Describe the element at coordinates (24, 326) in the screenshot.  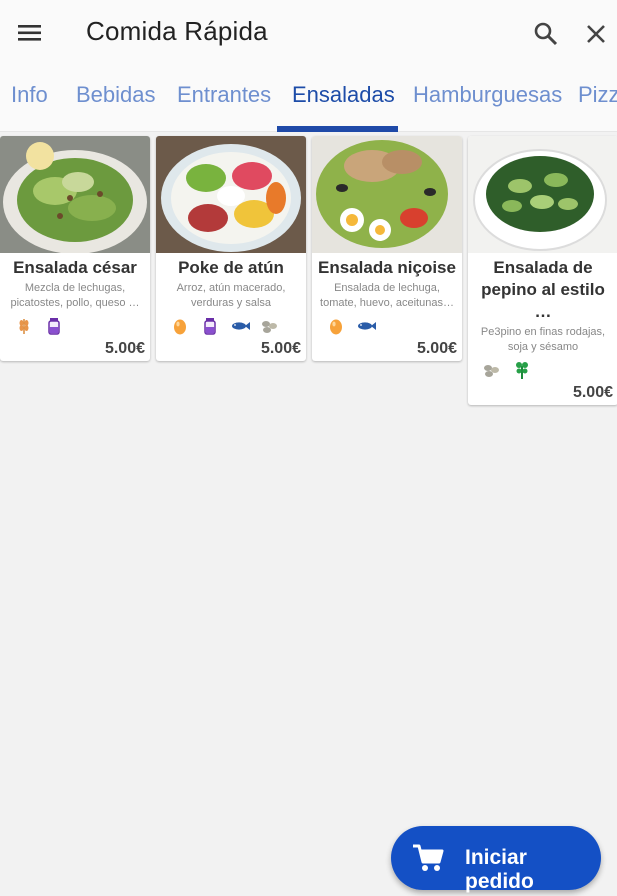
I see `gluten-icon` at that location.